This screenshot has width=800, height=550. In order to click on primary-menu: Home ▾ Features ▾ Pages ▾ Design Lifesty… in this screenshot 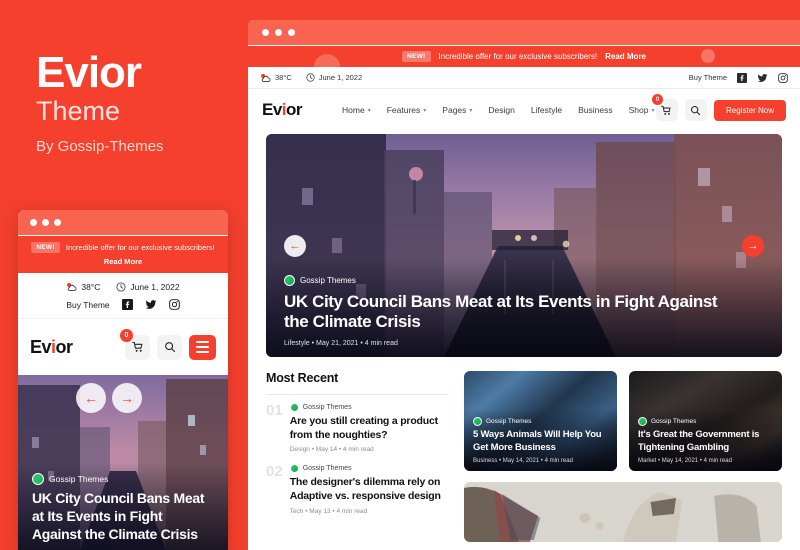, I will do `click(498, 110)`.